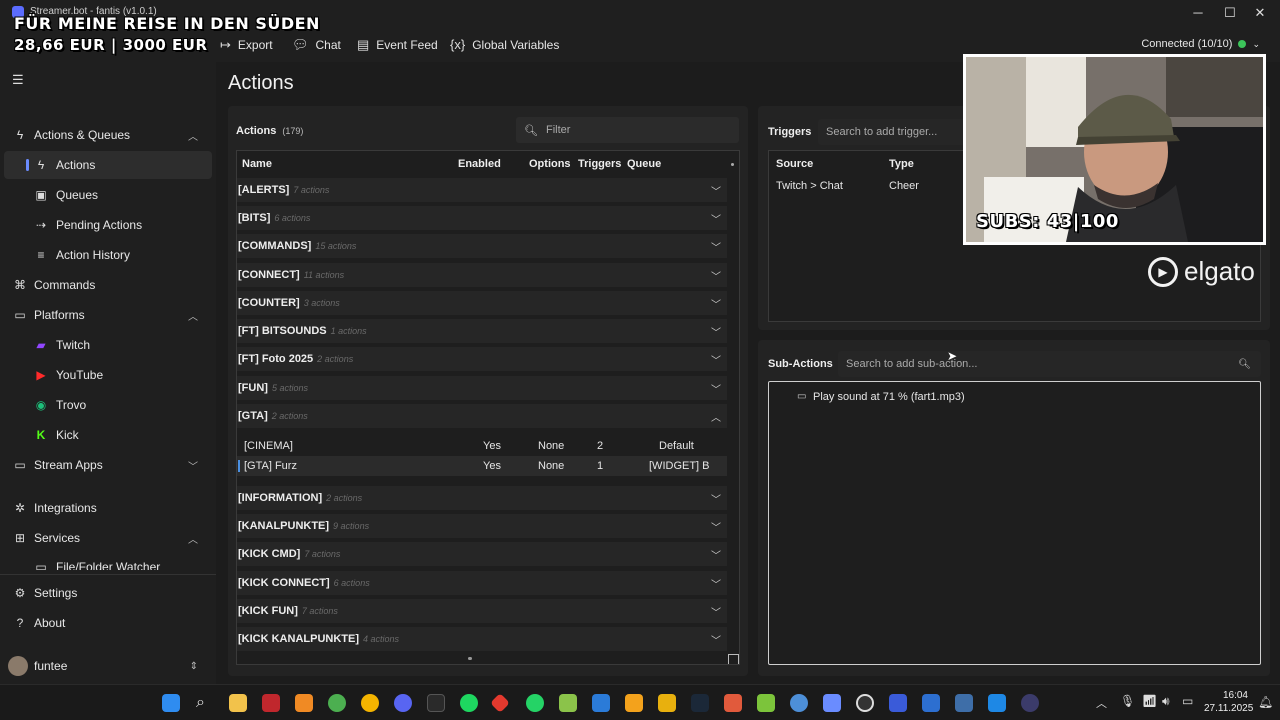  I want to click on table-row: [CINEMA] Yes None 2 Default, so click(482, 446).